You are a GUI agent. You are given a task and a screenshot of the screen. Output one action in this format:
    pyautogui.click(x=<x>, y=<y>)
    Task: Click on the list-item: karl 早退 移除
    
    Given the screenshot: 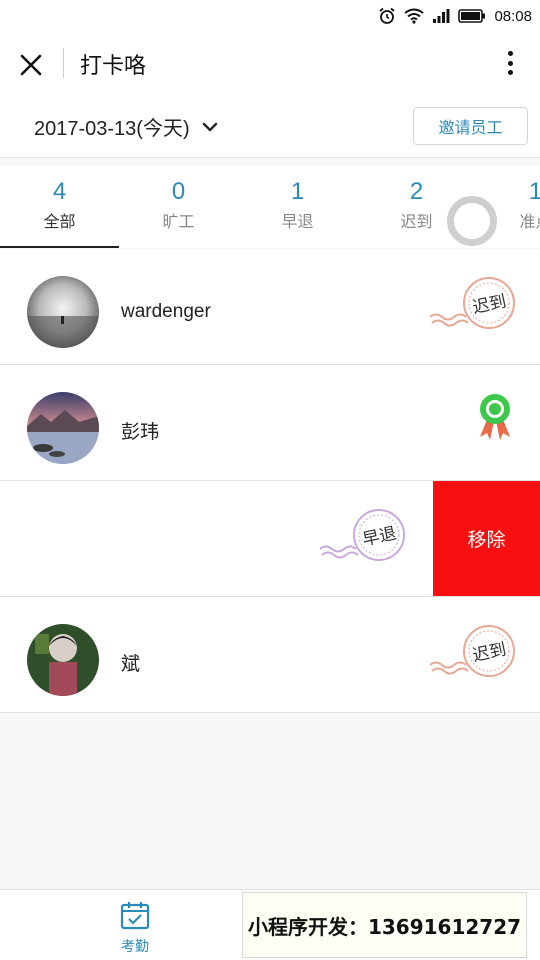 What is the action you would take?
    pyautogui.click(x=270, y=539)
    